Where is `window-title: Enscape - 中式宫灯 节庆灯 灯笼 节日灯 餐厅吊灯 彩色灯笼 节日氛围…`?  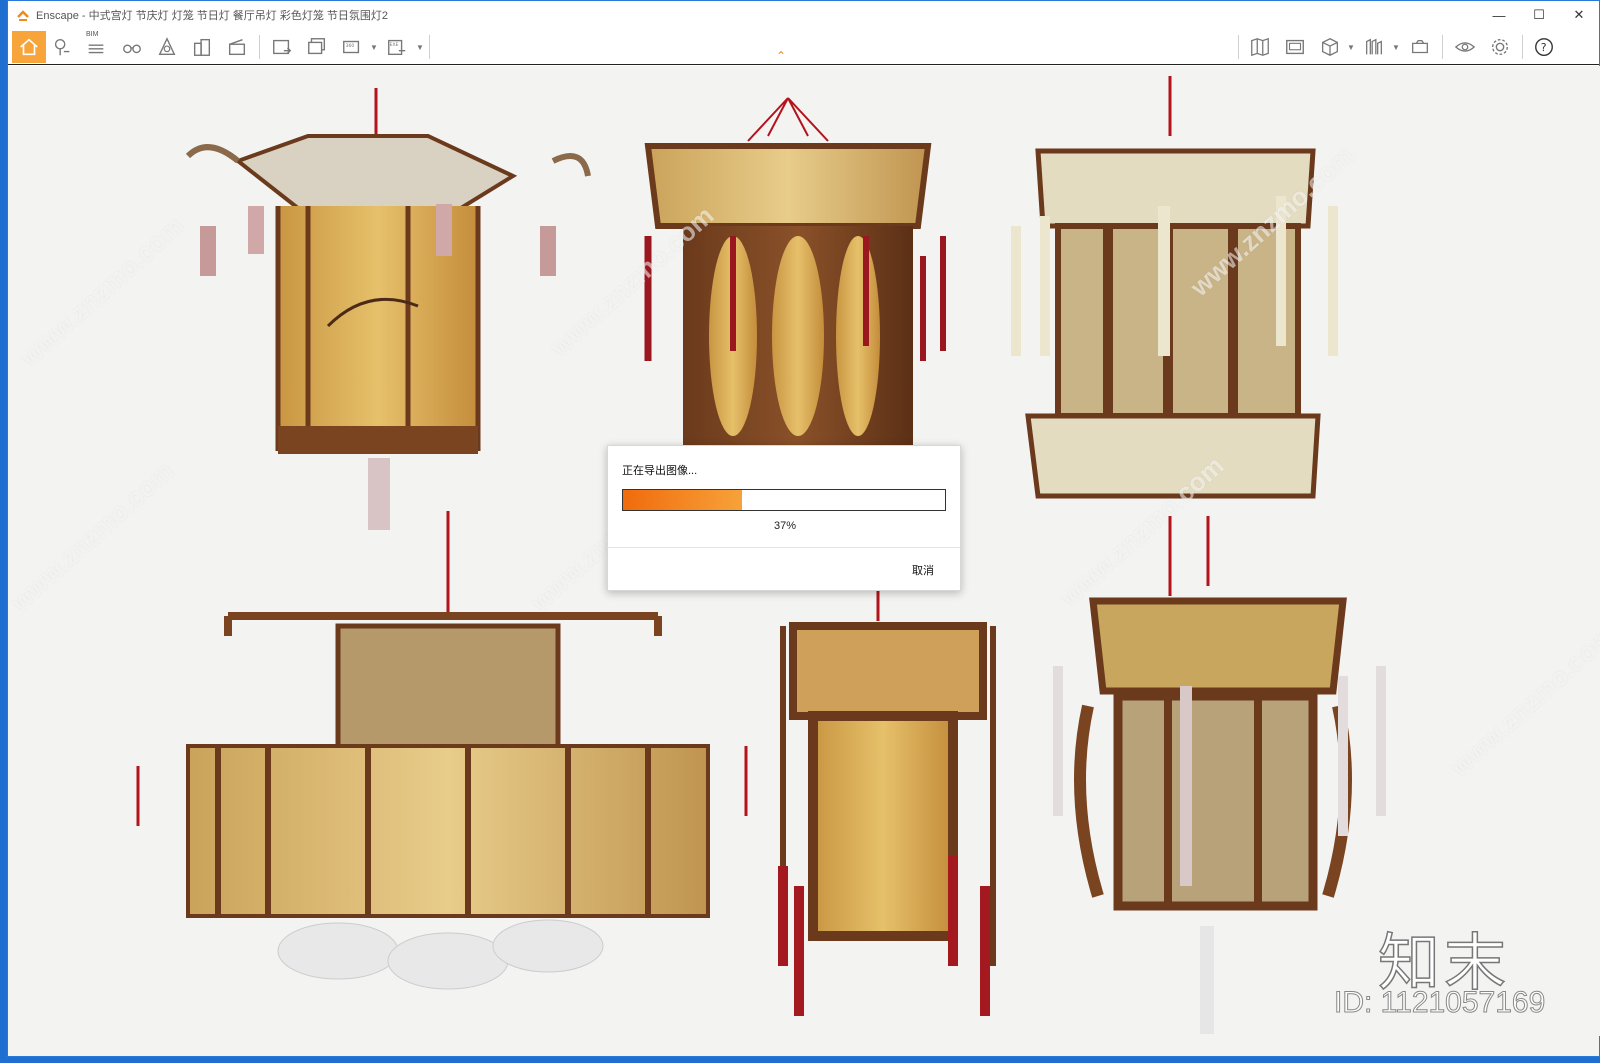
window-title: Enscape - 中式宫灯 节庆灯 灯笼 节日灯 餐厅吊灯 彩色灯笼 节日氛围… is located at coordinates (212, 16).